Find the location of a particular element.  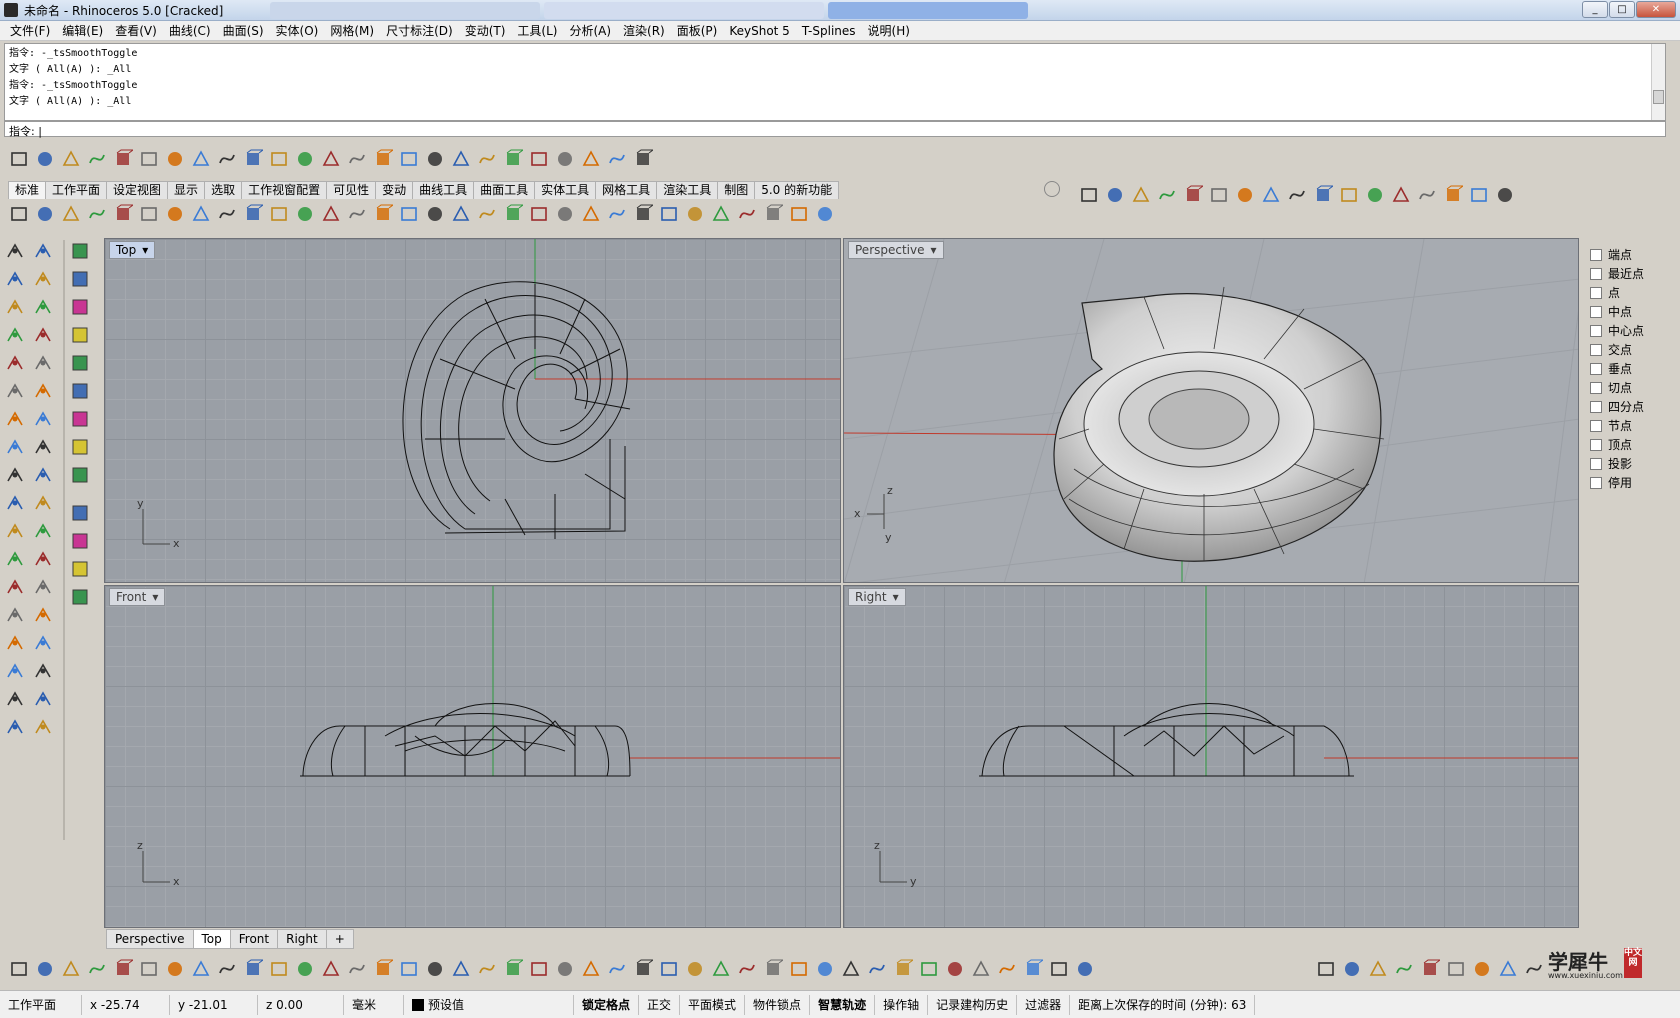

osnap-option: 交点 is located at coordinates (1633, 349).